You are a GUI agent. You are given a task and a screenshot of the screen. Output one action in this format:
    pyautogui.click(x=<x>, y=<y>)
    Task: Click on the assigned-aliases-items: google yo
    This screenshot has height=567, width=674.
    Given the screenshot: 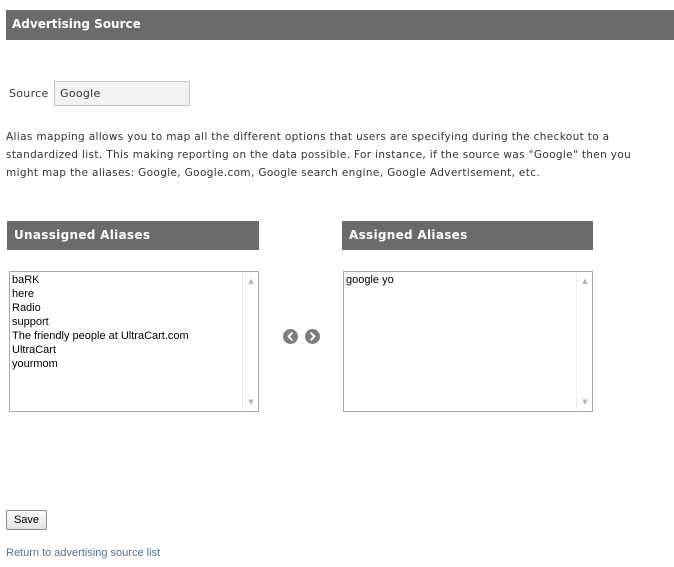 What is the action you would take?
    pyautogui.click(x=460, y=280)
    